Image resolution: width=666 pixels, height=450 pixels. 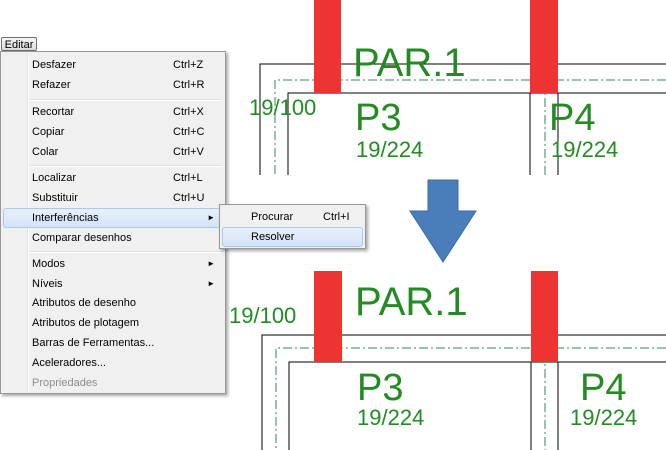 What do you see at coordinates (544, 316) in the screenshot?
I see `pillar-p4-bottom` at bounding box center [544, 316].